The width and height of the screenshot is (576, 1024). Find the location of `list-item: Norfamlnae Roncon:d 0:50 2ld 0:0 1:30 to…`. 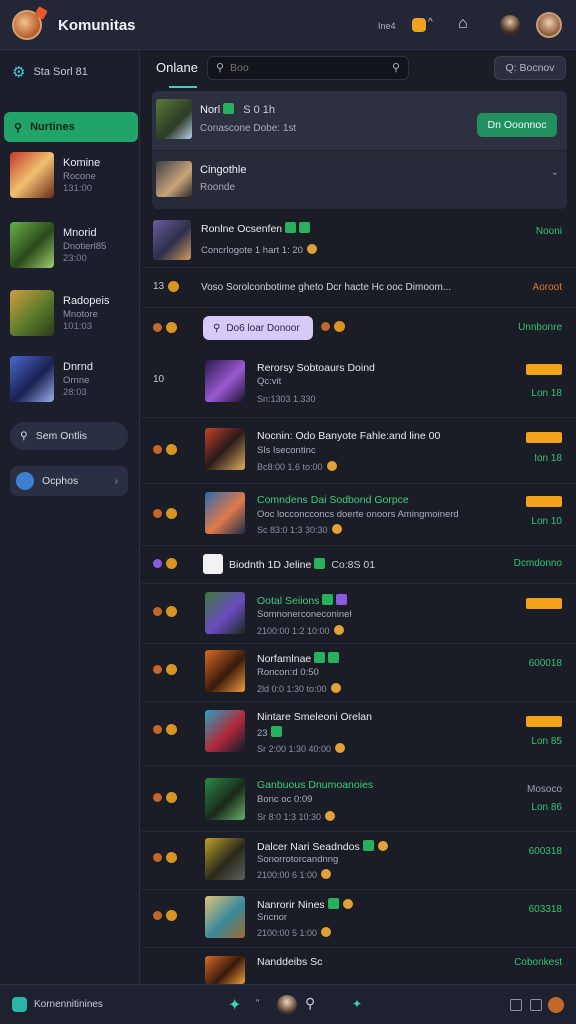

list-item: Norfamlnae Roncon:d 0:50 2ld 0:0 1:30 to… is located at coordinates (358, 673).